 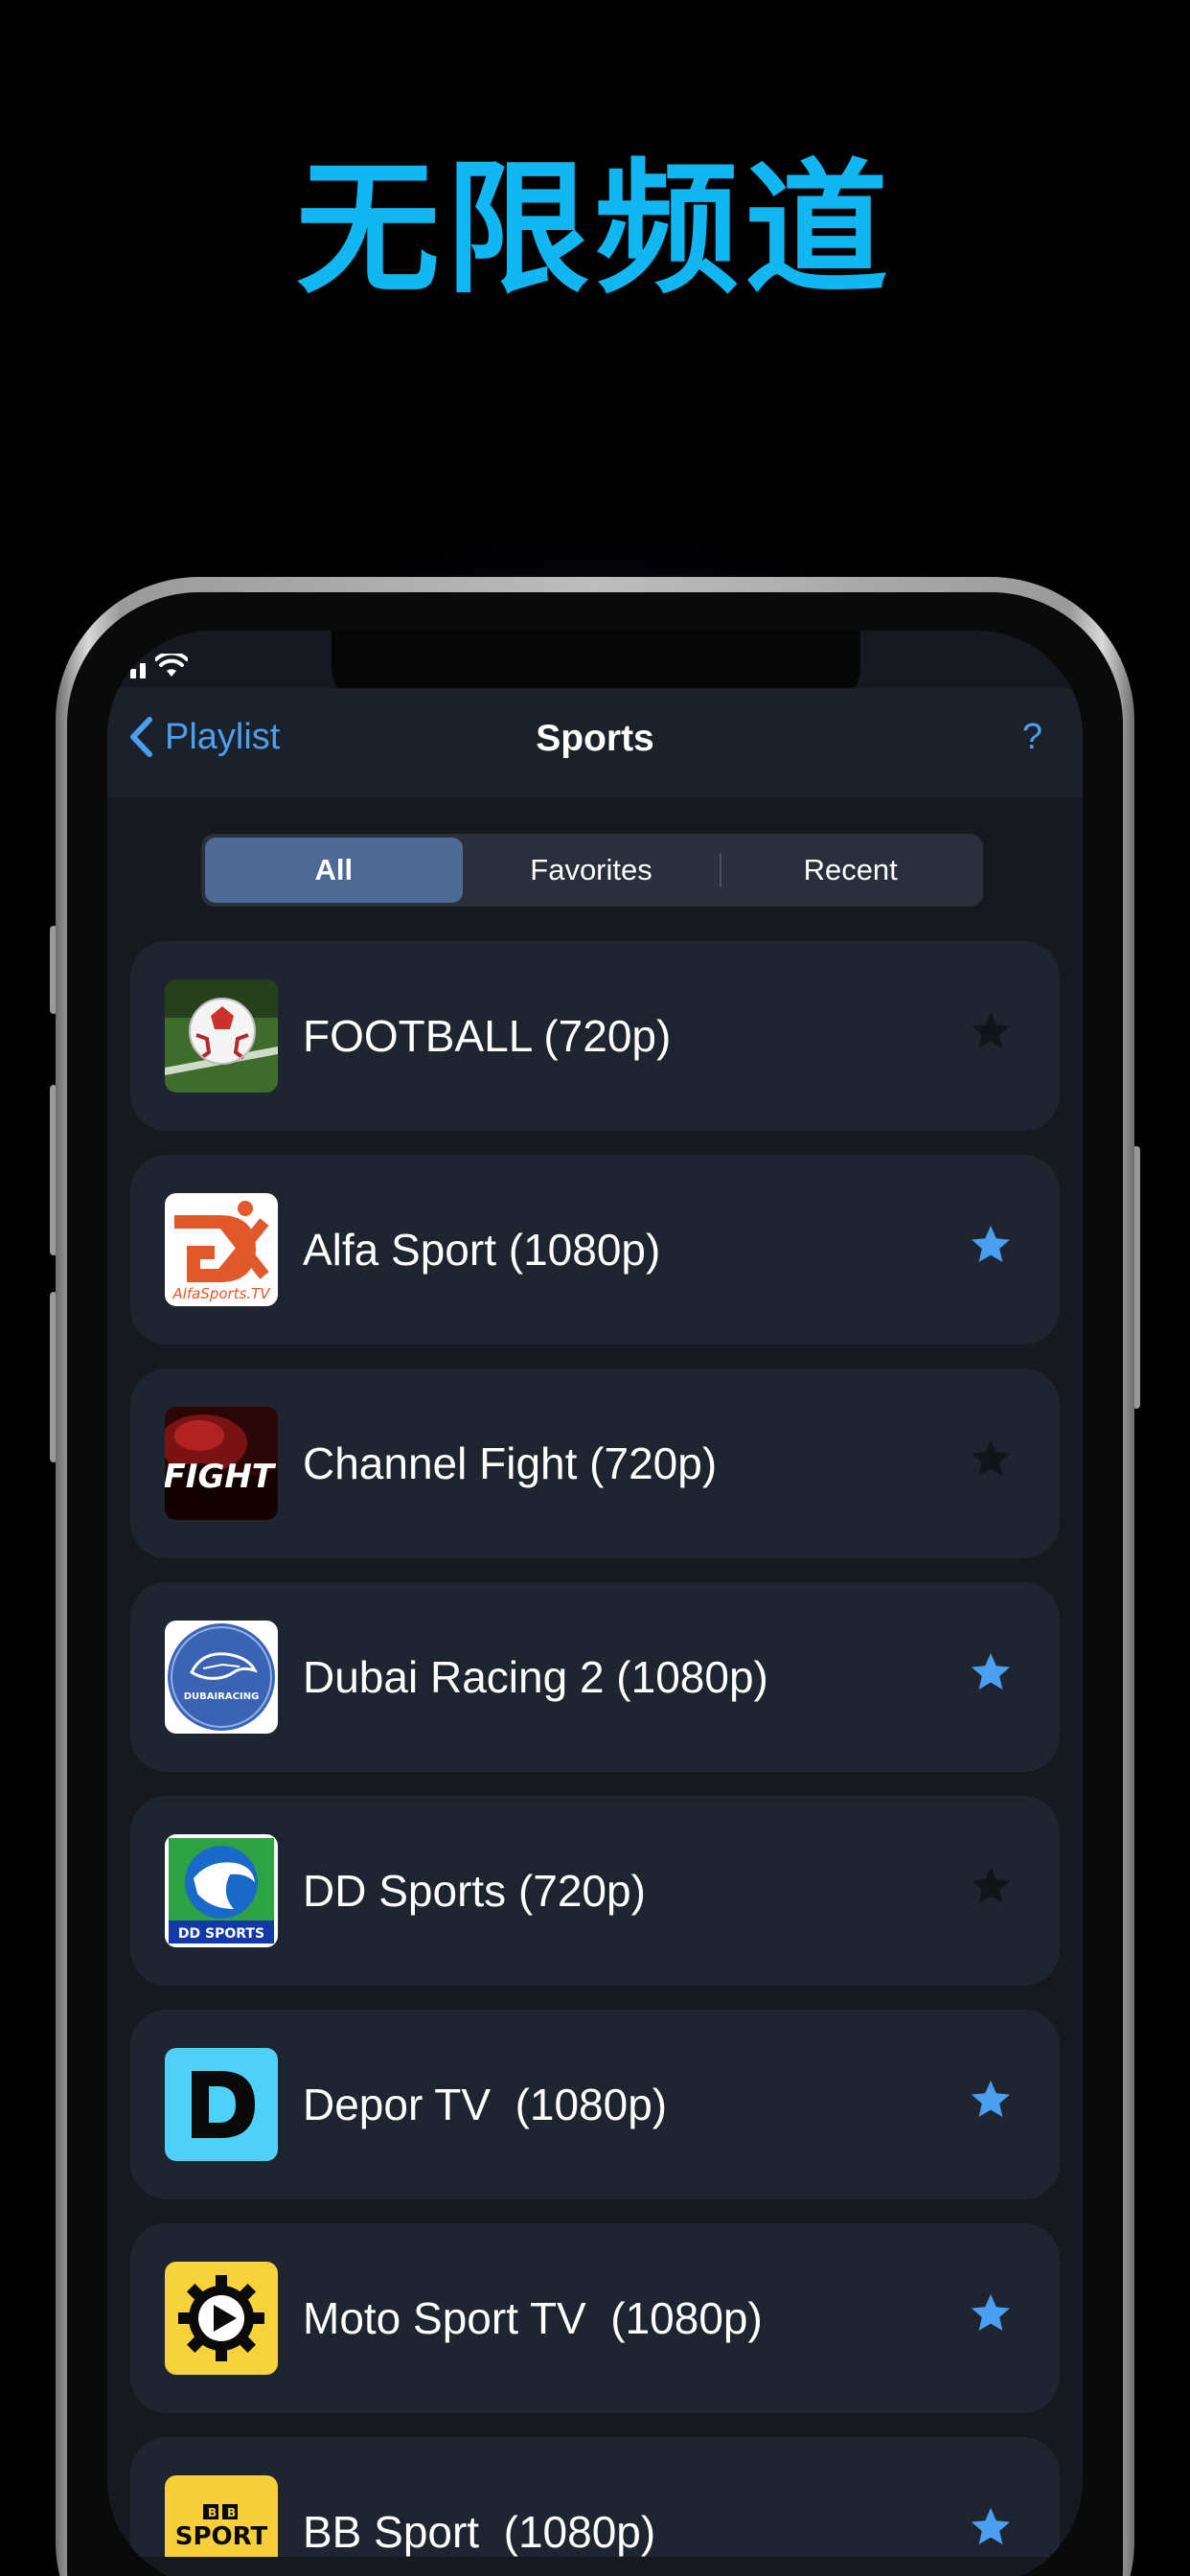 I want to click on channel-row: Moto Sport TV (1080p), so click(x=595, y=2318).